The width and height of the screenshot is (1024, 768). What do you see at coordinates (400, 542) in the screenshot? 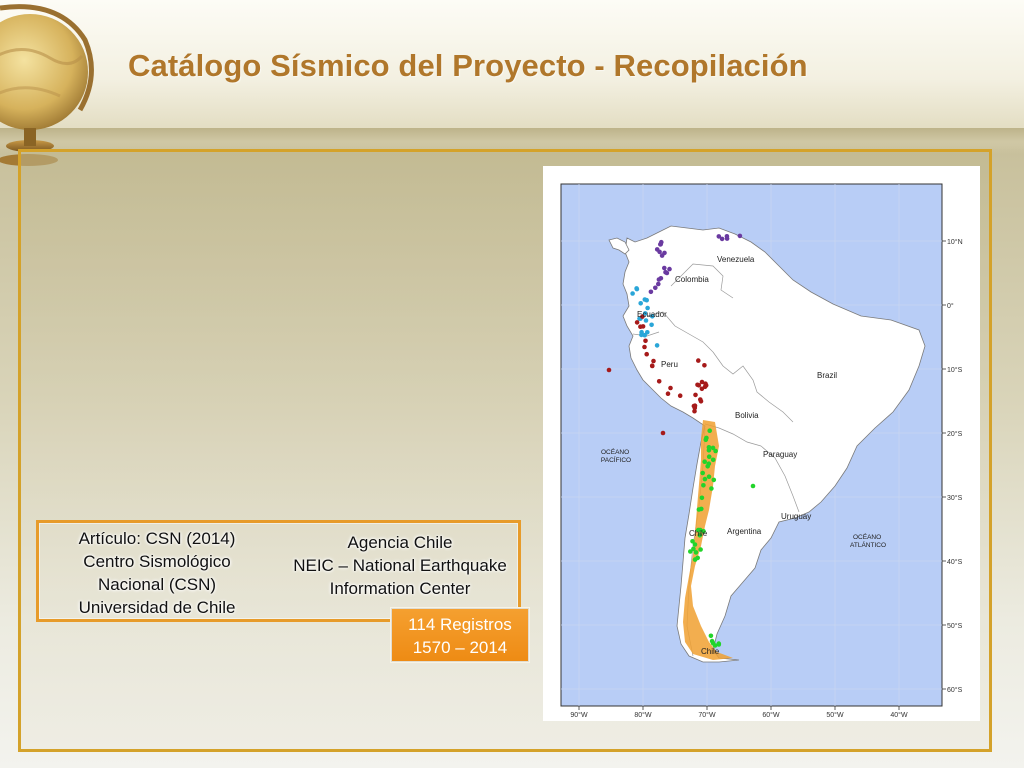
I see `source-neic-line1: Agencia Chile` at bounding box center [400, 542].